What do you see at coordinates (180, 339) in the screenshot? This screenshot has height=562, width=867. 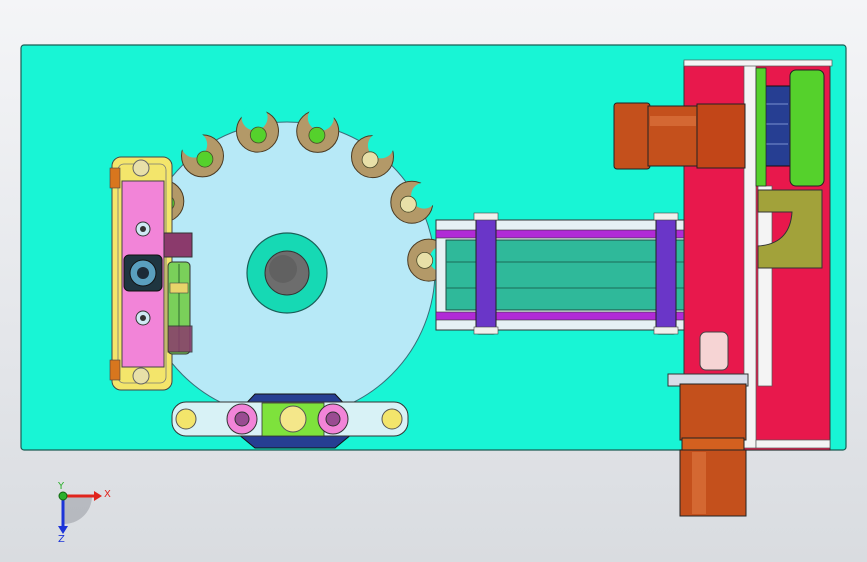 I see `drive-link-bottom` at bounding box center [180, 339].